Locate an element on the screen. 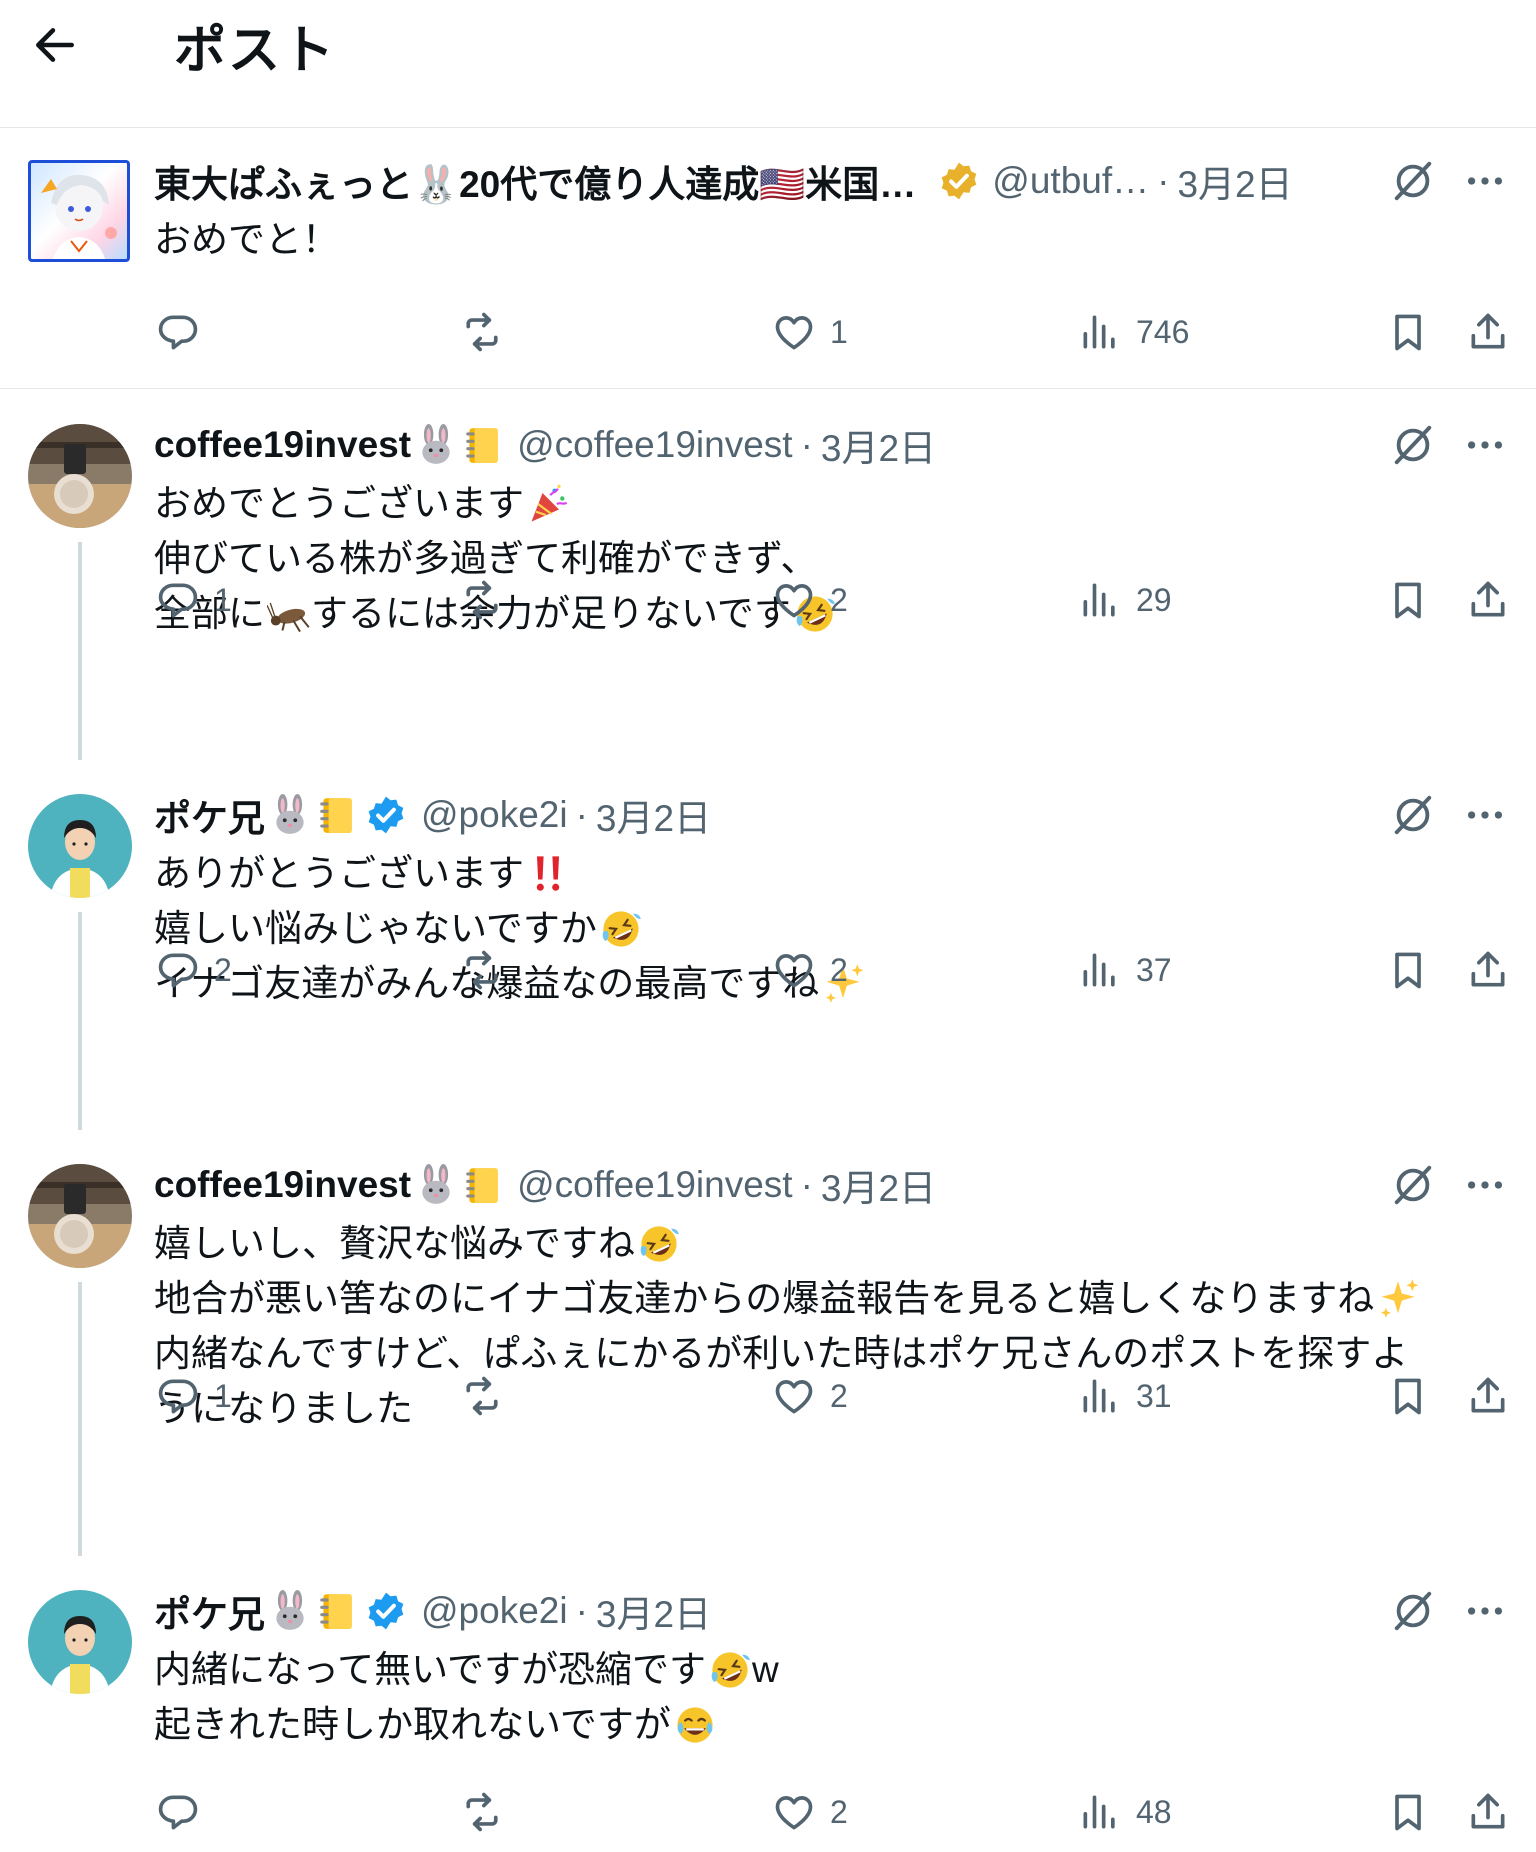 Image resolution: width=1536 pixels, height=1852 pixels. like-button: 1 is located at coordinates (810, 332).